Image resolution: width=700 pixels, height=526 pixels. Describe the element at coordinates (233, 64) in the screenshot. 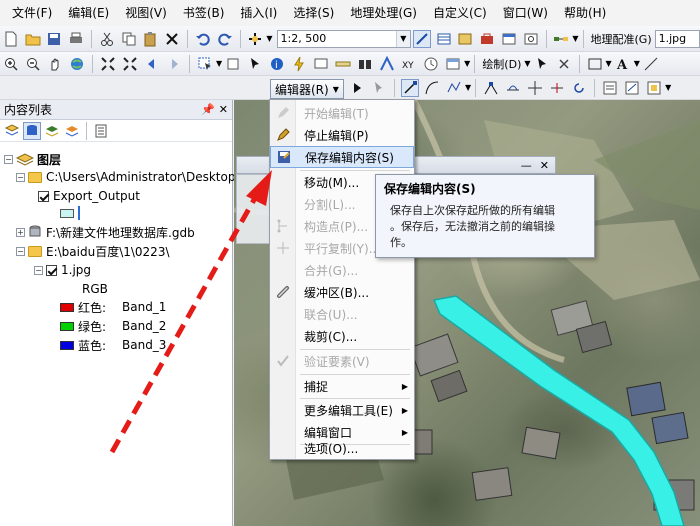

I see `clear-selection-icon` at that location.